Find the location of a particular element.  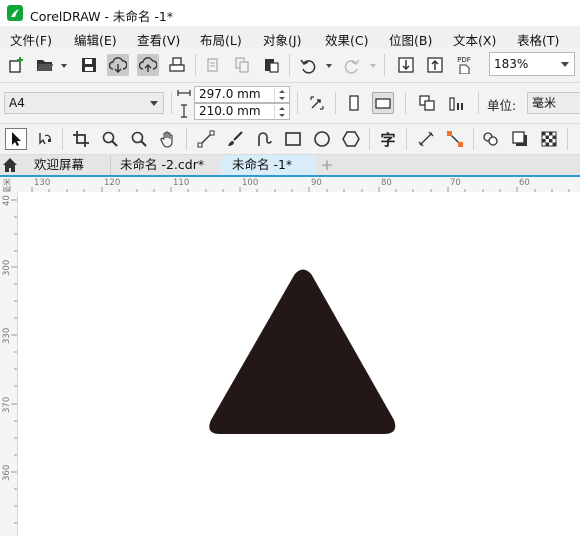

artistic-media-brush-icon is located at coordinates (235, 139).